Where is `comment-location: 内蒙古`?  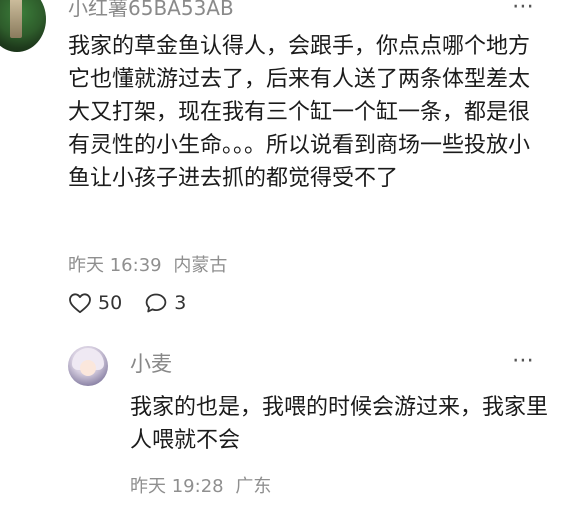
comment-location: 内蒙古 is located at coordinates (200, 265).